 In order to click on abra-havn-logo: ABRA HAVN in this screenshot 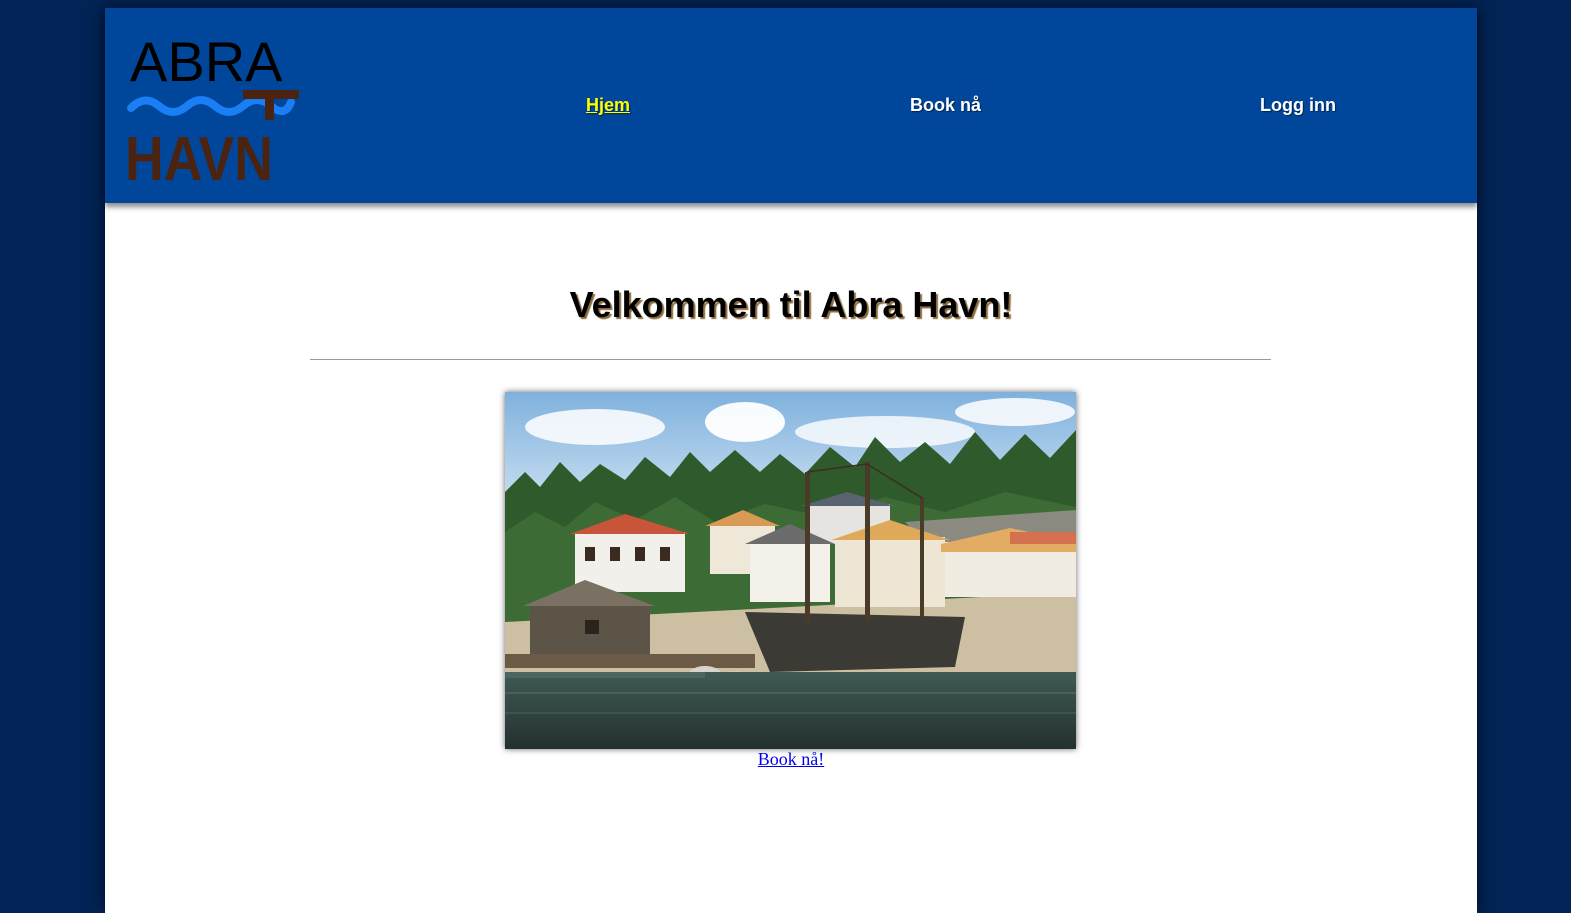, I will do `click(213, 110)`.